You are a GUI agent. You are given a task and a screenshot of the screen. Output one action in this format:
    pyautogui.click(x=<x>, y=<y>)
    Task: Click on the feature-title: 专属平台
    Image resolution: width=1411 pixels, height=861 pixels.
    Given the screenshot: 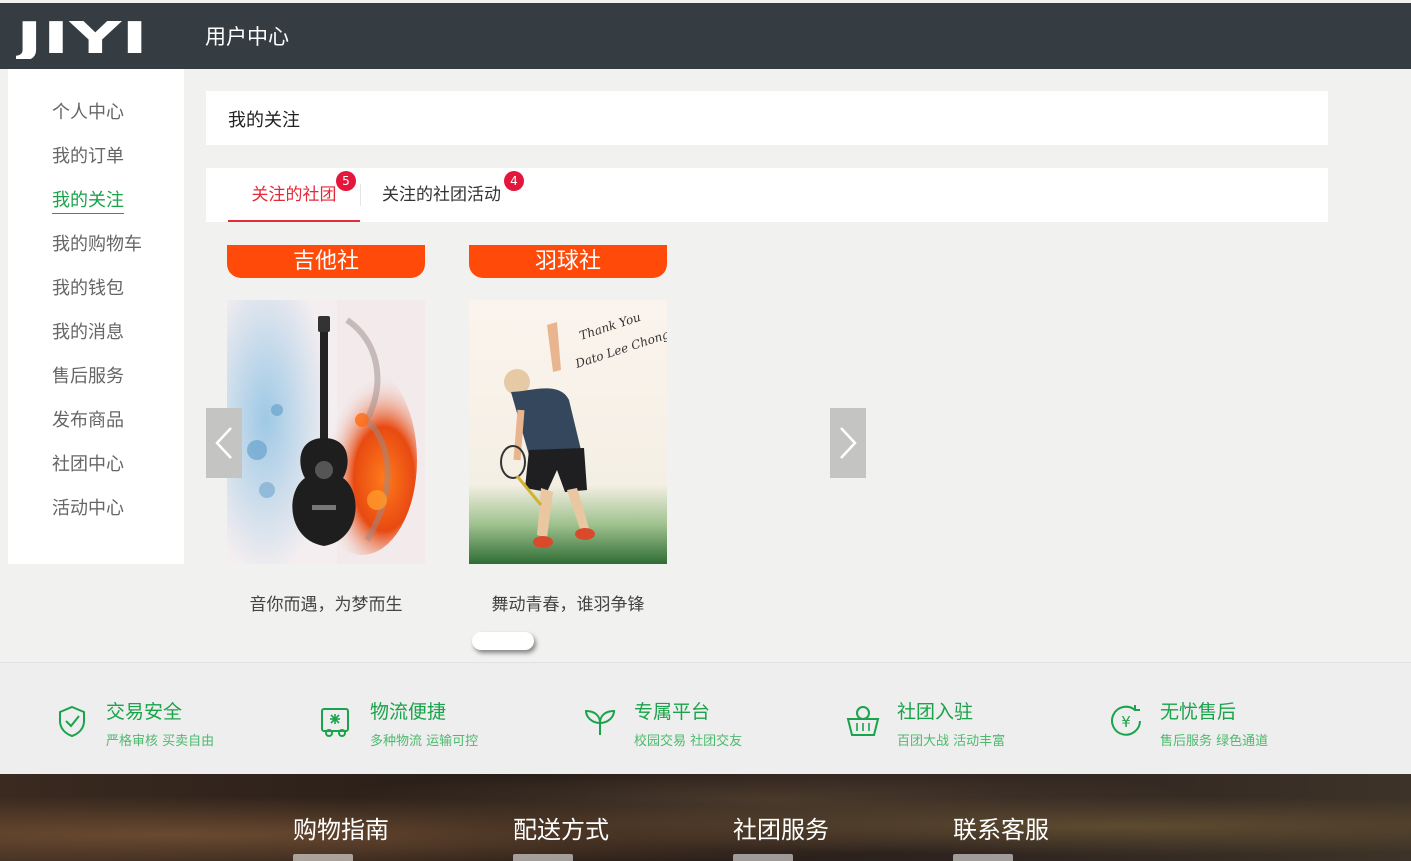 What is the action you would take?
    pyautogui.click(x=672, y=712)
    